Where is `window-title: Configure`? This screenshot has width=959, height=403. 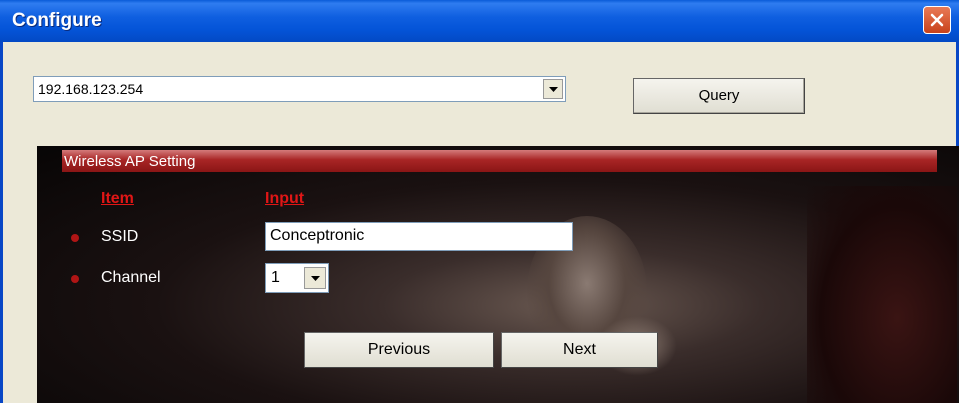
window-title: Configure is located at coordinates (57, 20).